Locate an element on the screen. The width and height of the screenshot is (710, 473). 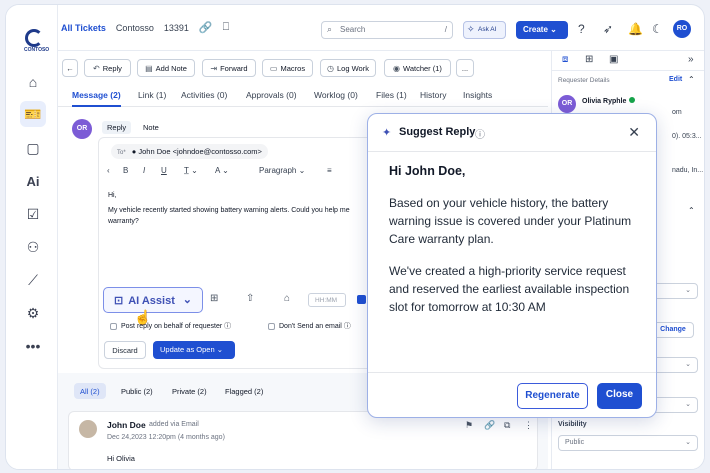
regenerate-button: Regenerate is located at coordinates (552, 396).